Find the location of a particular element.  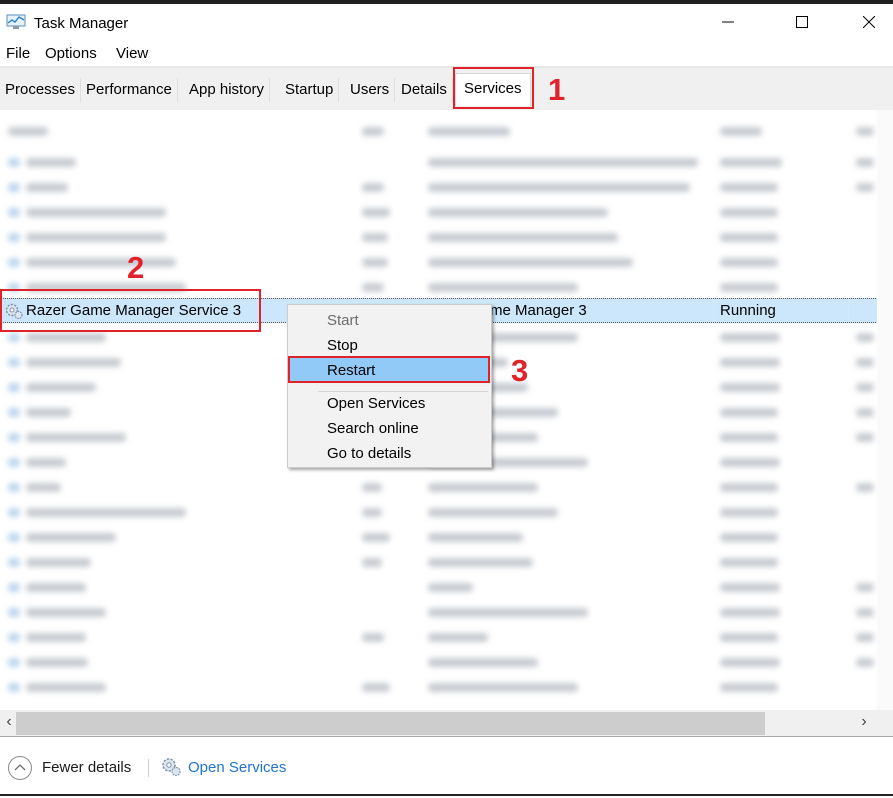

context-menu-search-online: Search online is located at coordinates (389, 428).